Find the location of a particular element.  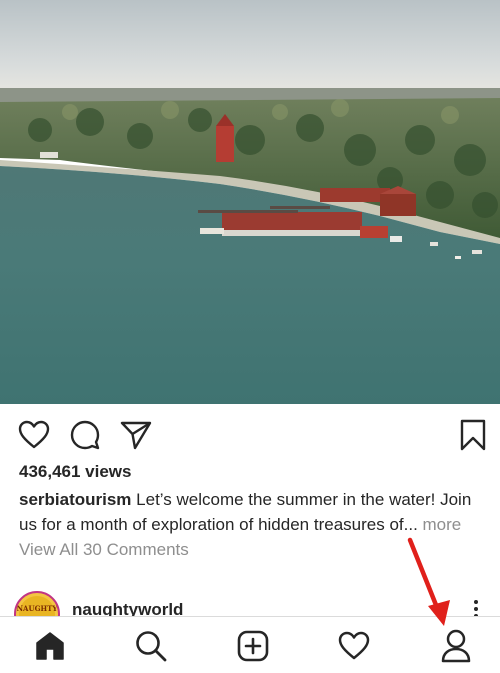

caption-username: serbiatourism is located at coordinates (75, 499).